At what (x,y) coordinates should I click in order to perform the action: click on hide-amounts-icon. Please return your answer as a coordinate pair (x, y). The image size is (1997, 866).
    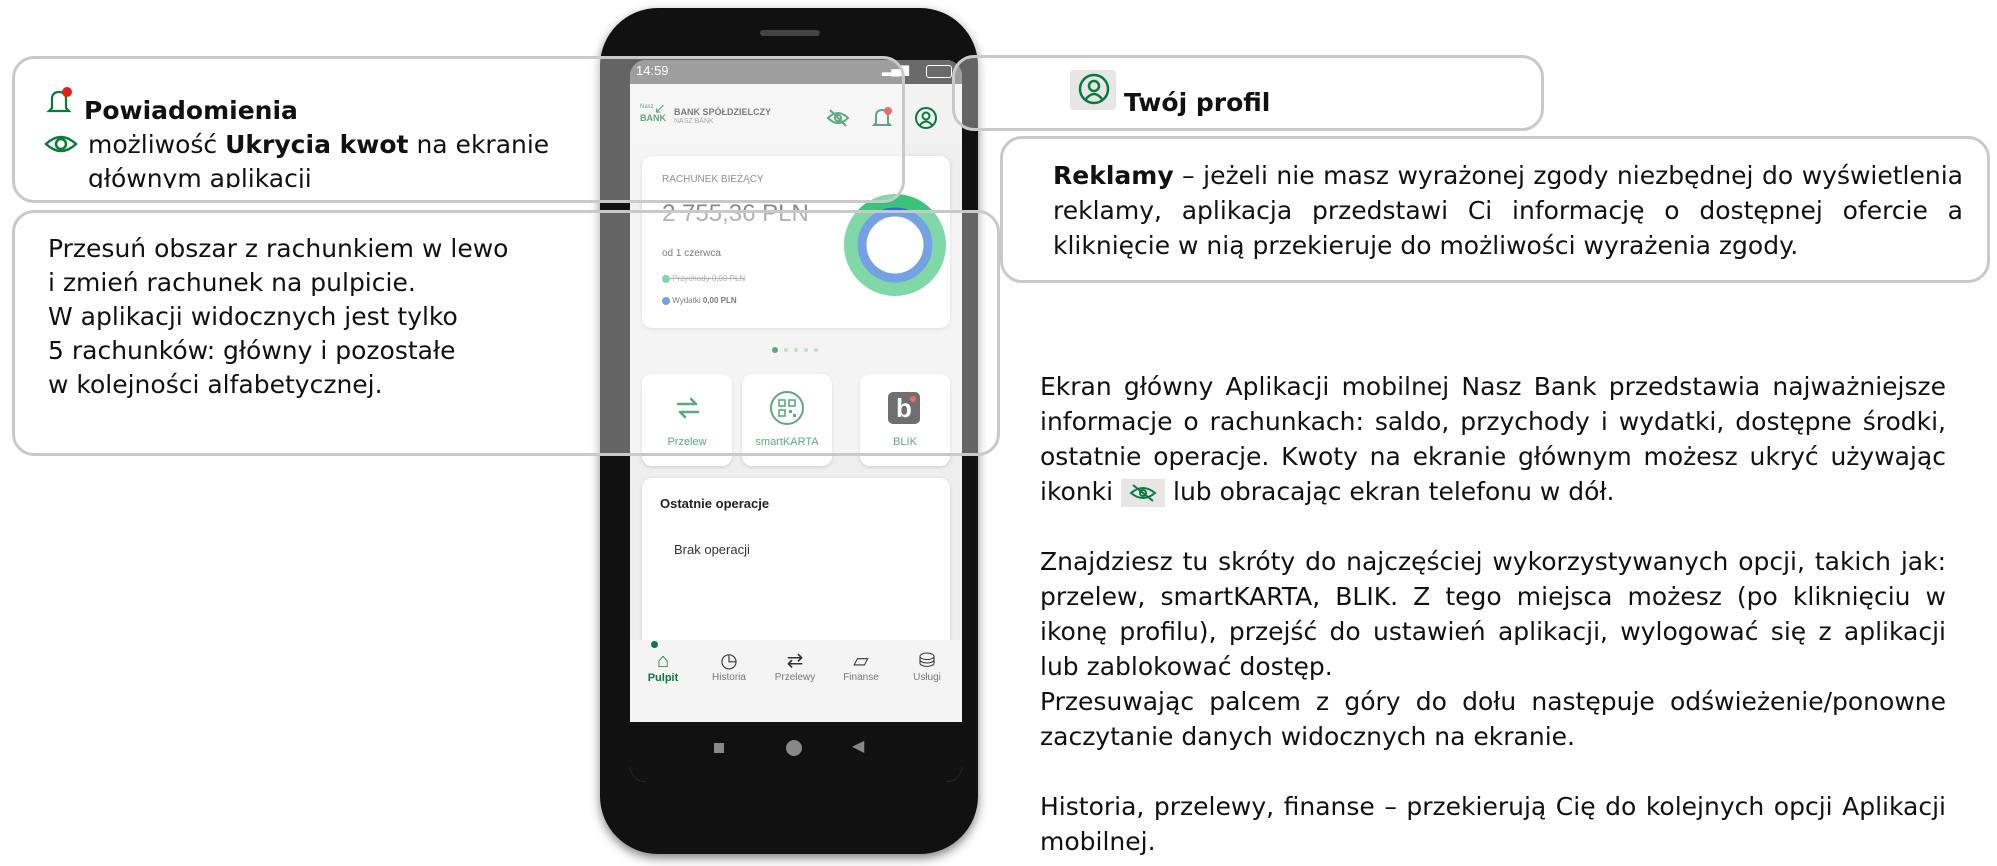
    Looking at the image, I should click on (1143, 493).